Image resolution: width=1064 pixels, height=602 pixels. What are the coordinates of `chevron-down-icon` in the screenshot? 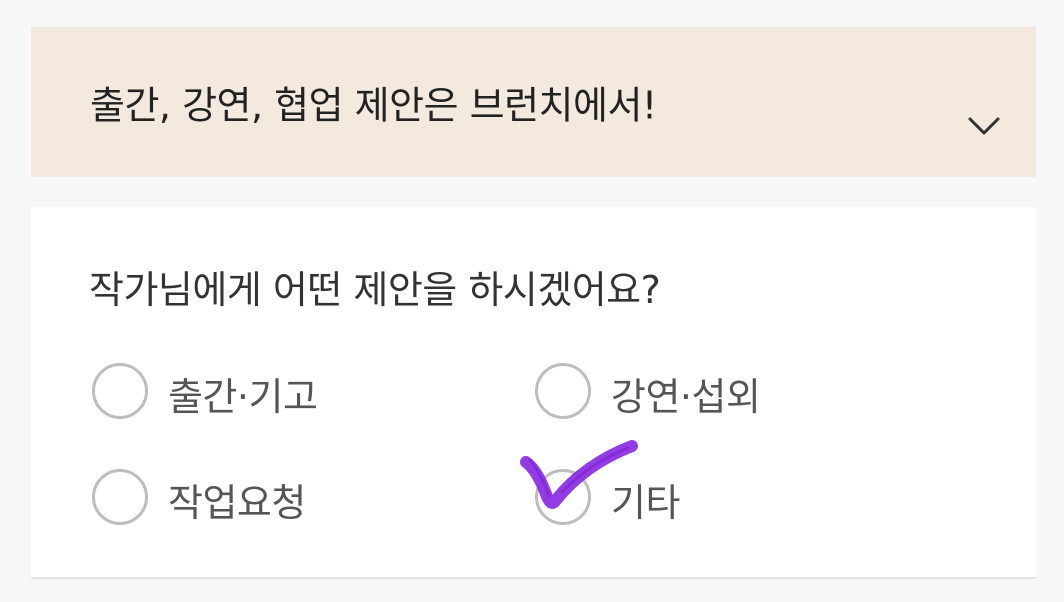 It's located at (984, 126).